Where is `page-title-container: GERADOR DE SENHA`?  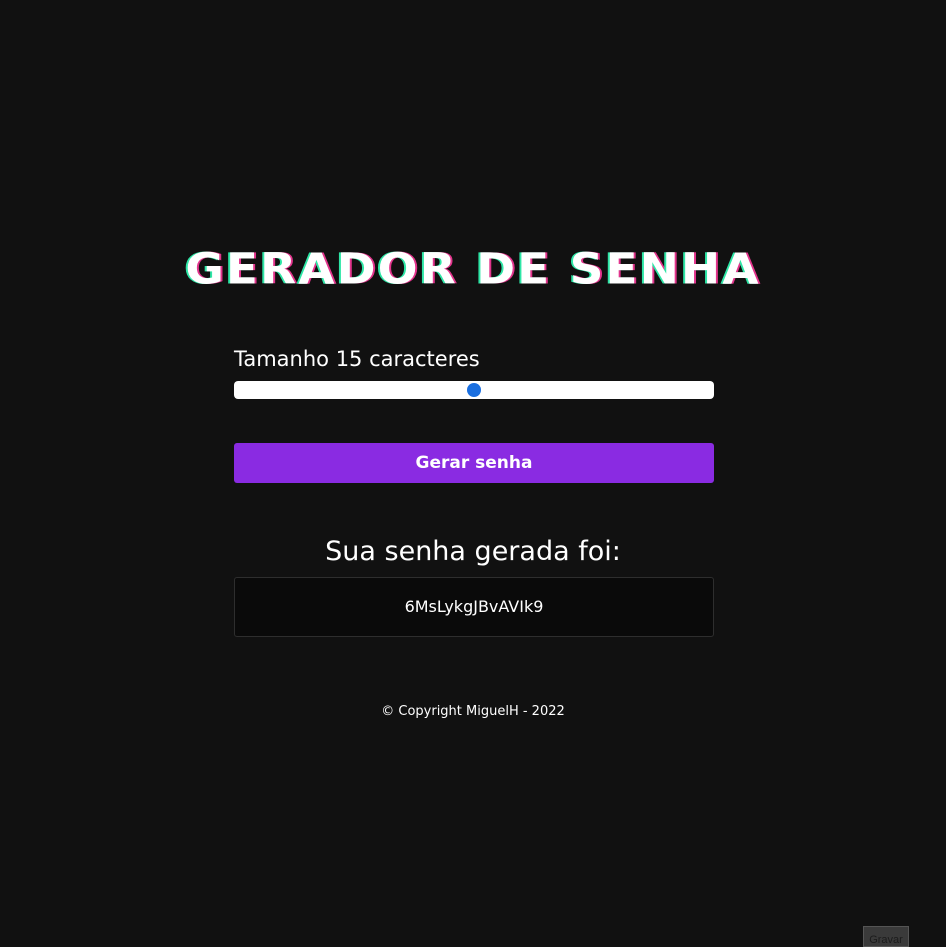 page-title-container: GERADOR DE SENHA is located at coordinates (473, 270).